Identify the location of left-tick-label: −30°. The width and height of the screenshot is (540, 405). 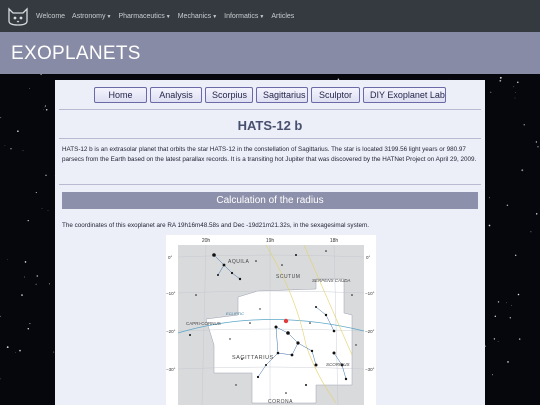
(171, 369).